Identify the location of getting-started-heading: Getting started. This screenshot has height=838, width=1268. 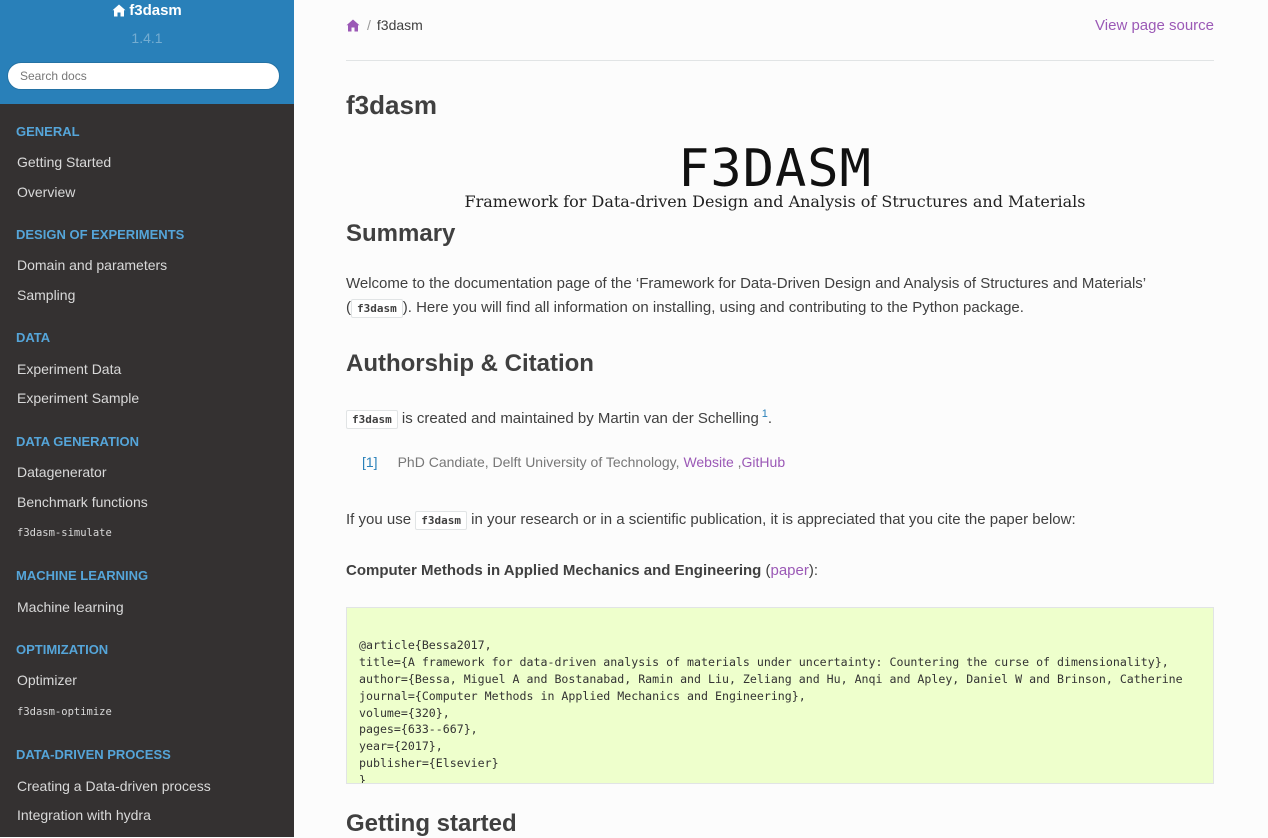
(431, 823).